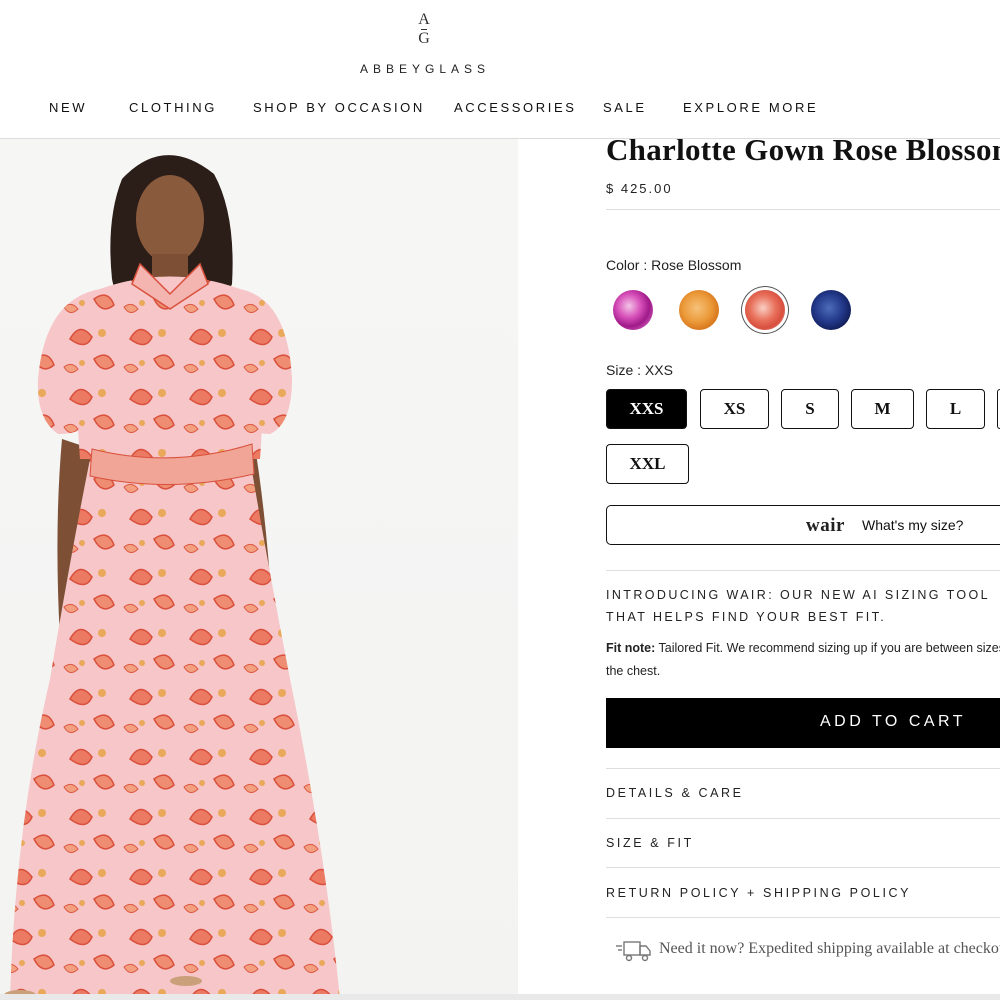 Image resolution: width=1000 pixels, height=1000 pixels. I want to click on size-xs-button: XS, so click(734, 409).